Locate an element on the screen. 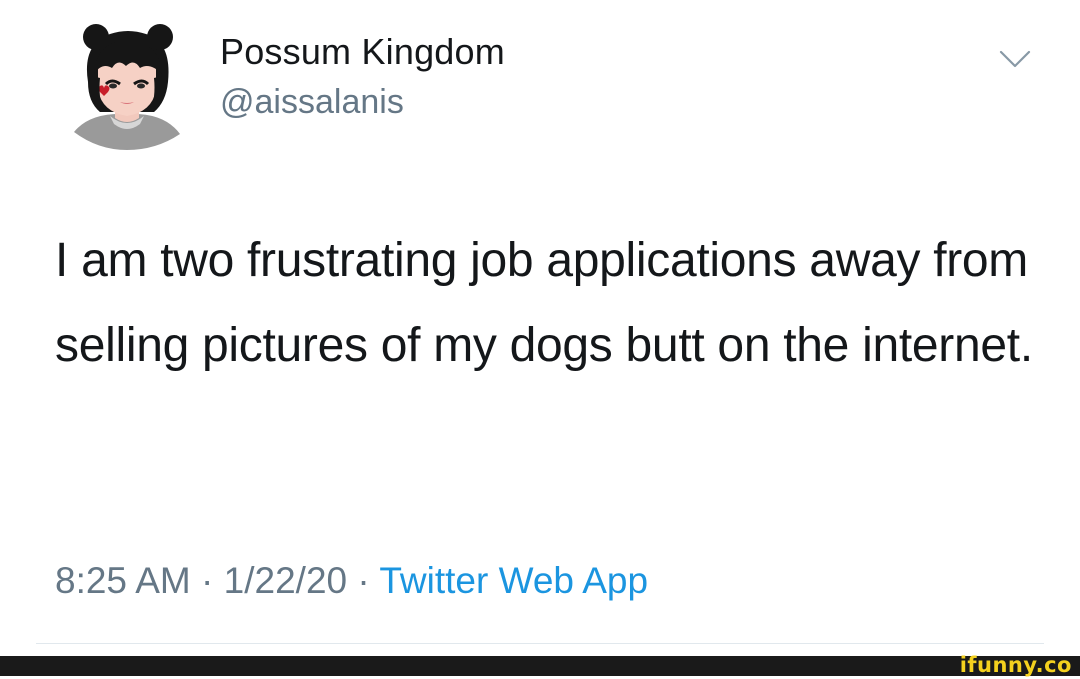  tweet-time: 8:25 AM is located at coordinates (123, 580).